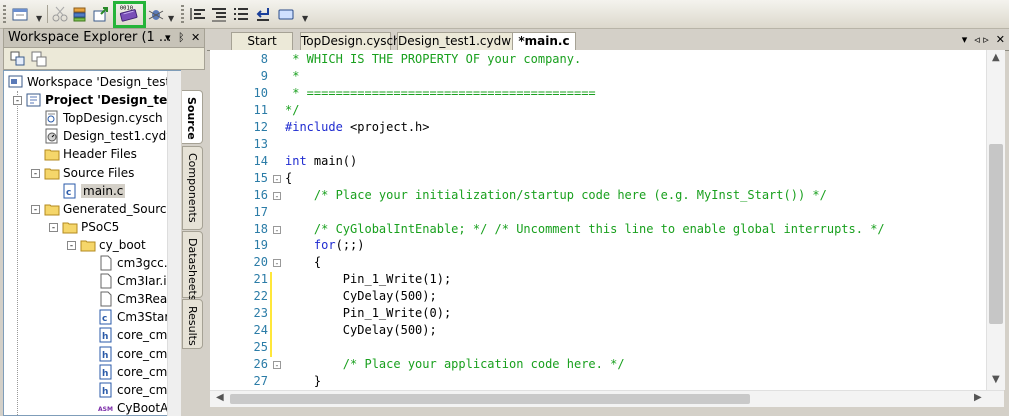  Describe the element at coordinates (109, 209) in the screenshot. I see `tree-item: Generated_Source` at that location.